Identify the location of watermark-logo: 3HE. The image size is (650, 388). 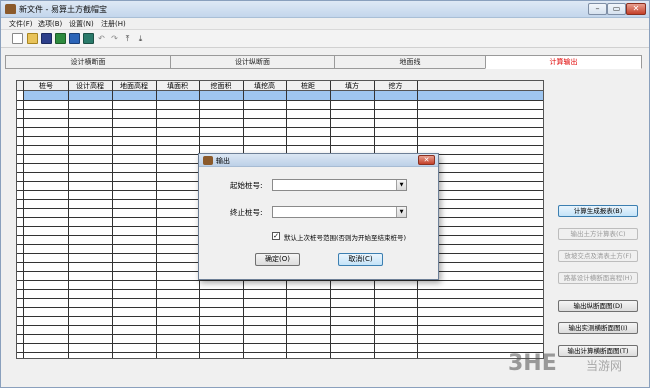
(532, 363).